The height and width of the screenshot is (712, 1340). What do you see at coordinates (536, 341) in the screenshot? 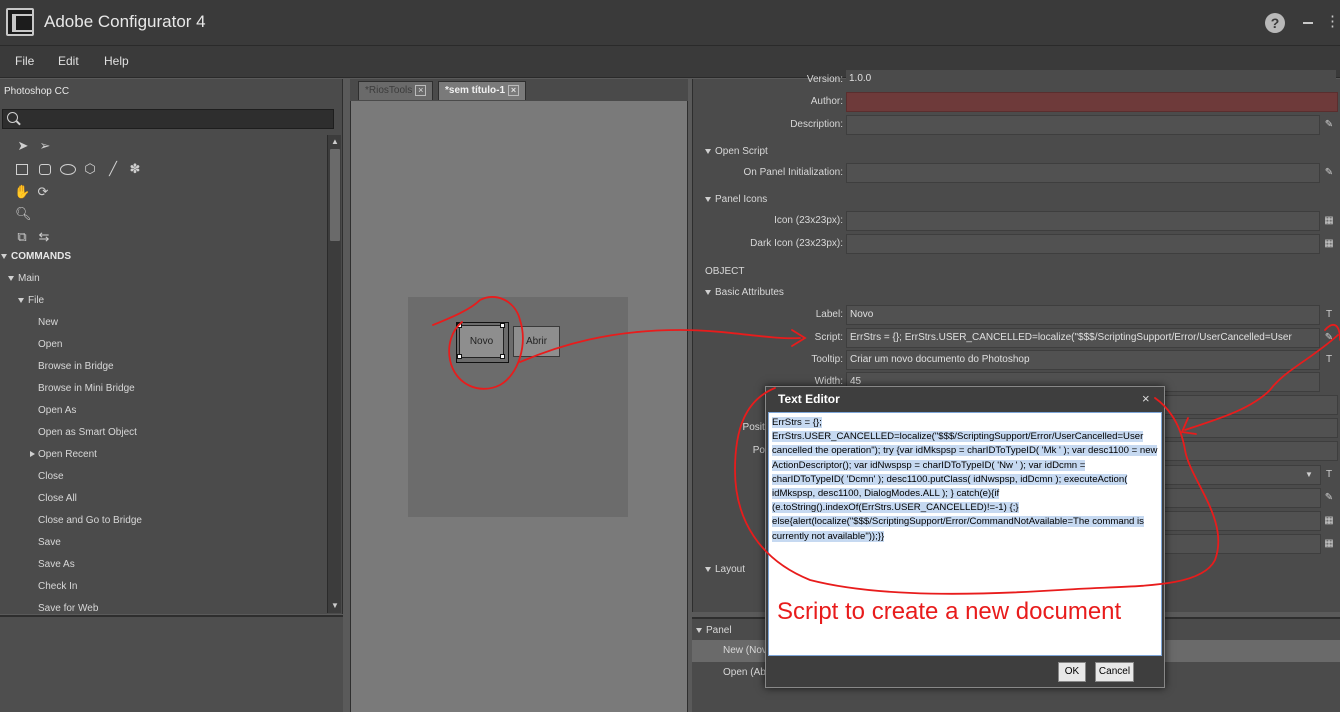
I see `abrir-button-component: Abrir` at bounding box center [536, 341].